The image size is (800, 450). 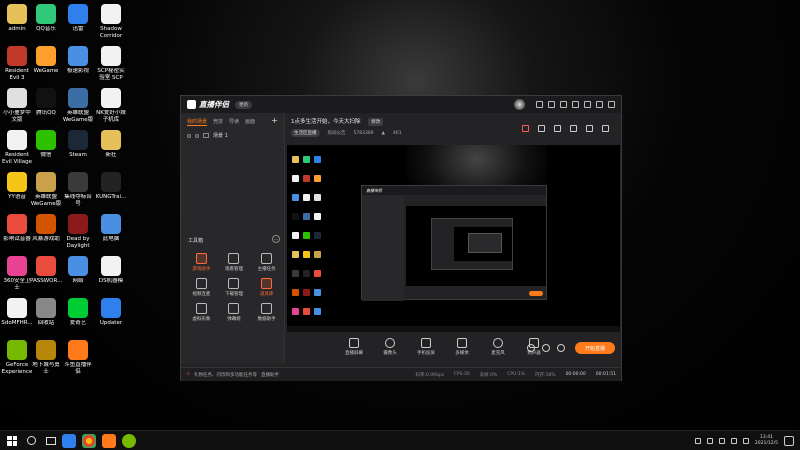 What do you see at coordinates (498, 347) in the screenshot?
I see `source-button: 麦克风` at bounding box center [498, 347].